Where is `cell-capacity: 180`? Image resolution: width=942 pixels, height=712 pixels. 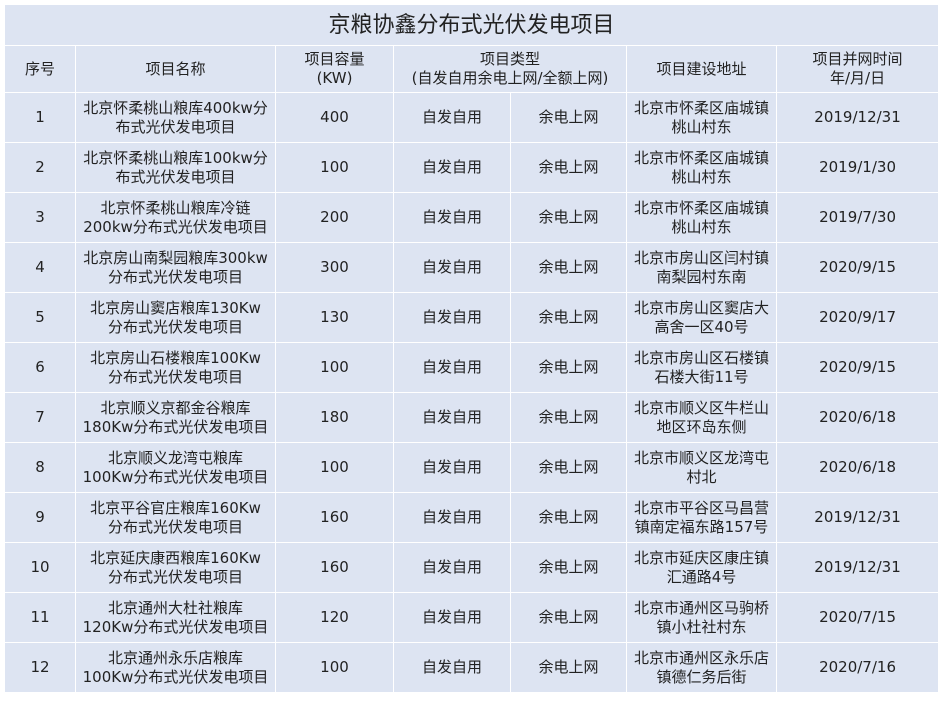 cell-capacity: 180 is located at coordinates (334, 417).